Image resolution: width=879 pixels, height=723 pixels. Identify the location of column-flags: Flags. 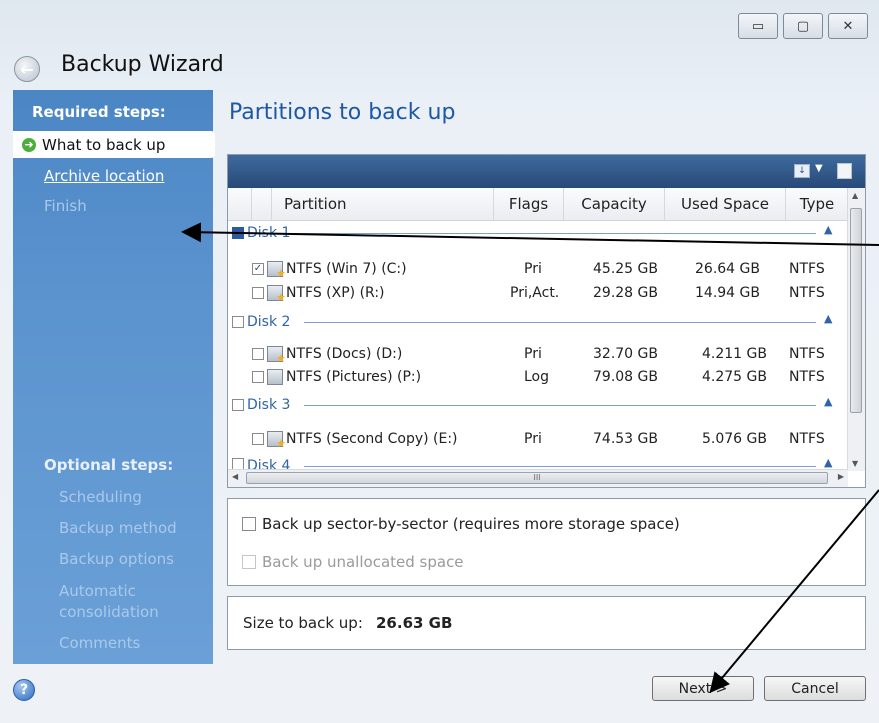
(529, 204).